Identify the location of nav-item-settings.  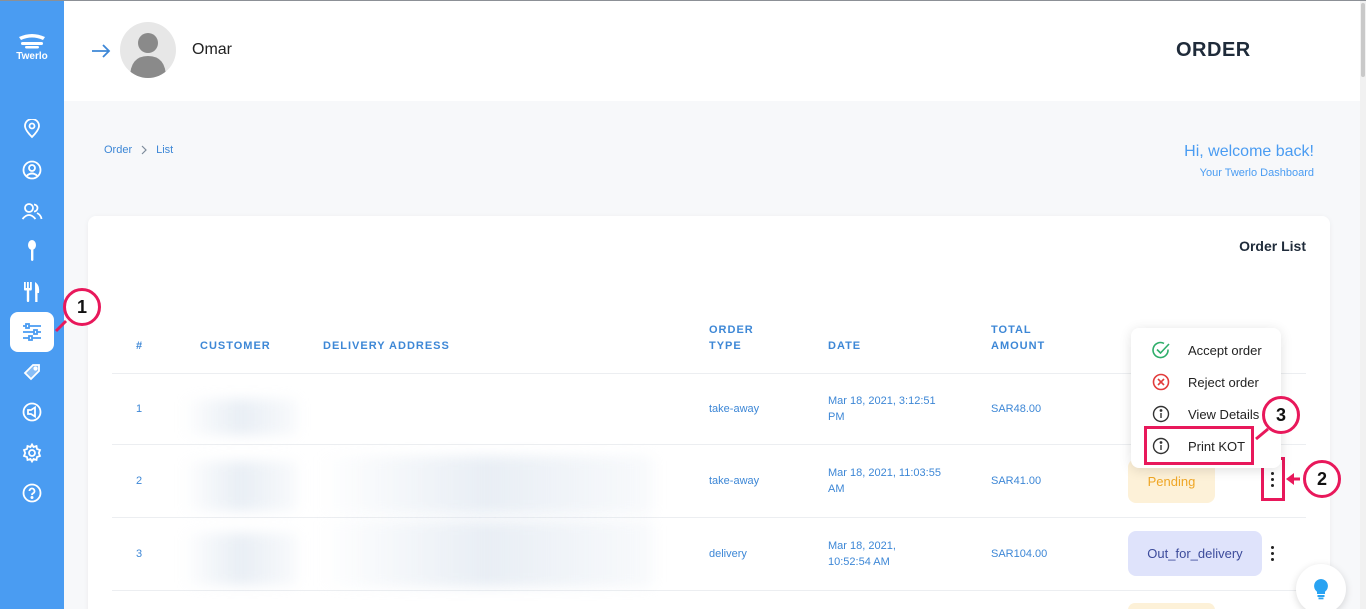
(32, 453).